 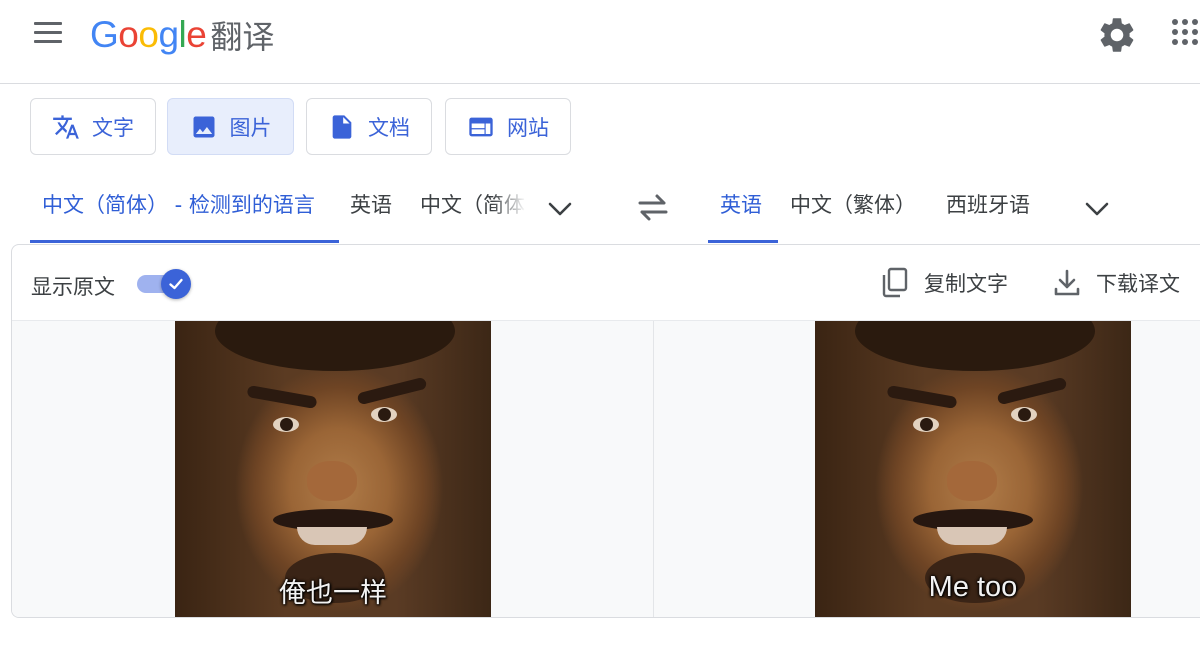 What do you see at coordinates (104, 34) in the screenshot?
I see `logo-letter: G` at bounding box center [104, 34].